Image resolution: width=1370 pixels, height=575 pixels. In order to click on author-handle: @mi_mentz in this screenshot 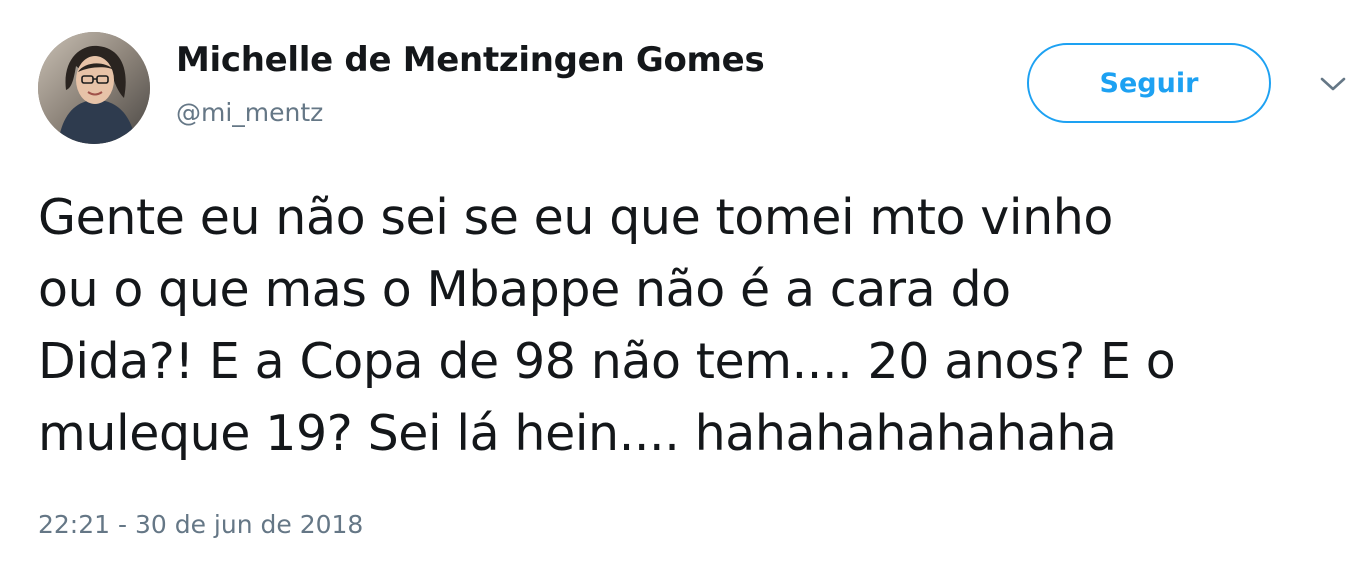, I will do `click(249, 112)`.